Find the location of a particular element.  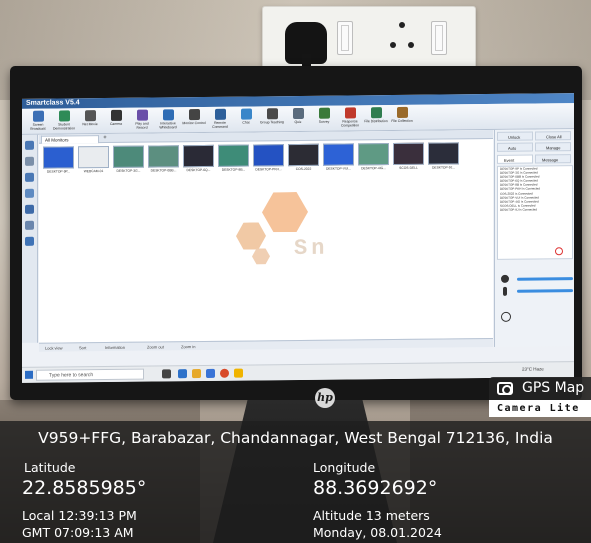

ribbon-button: Play and Record is located at coordinates (142, 120).